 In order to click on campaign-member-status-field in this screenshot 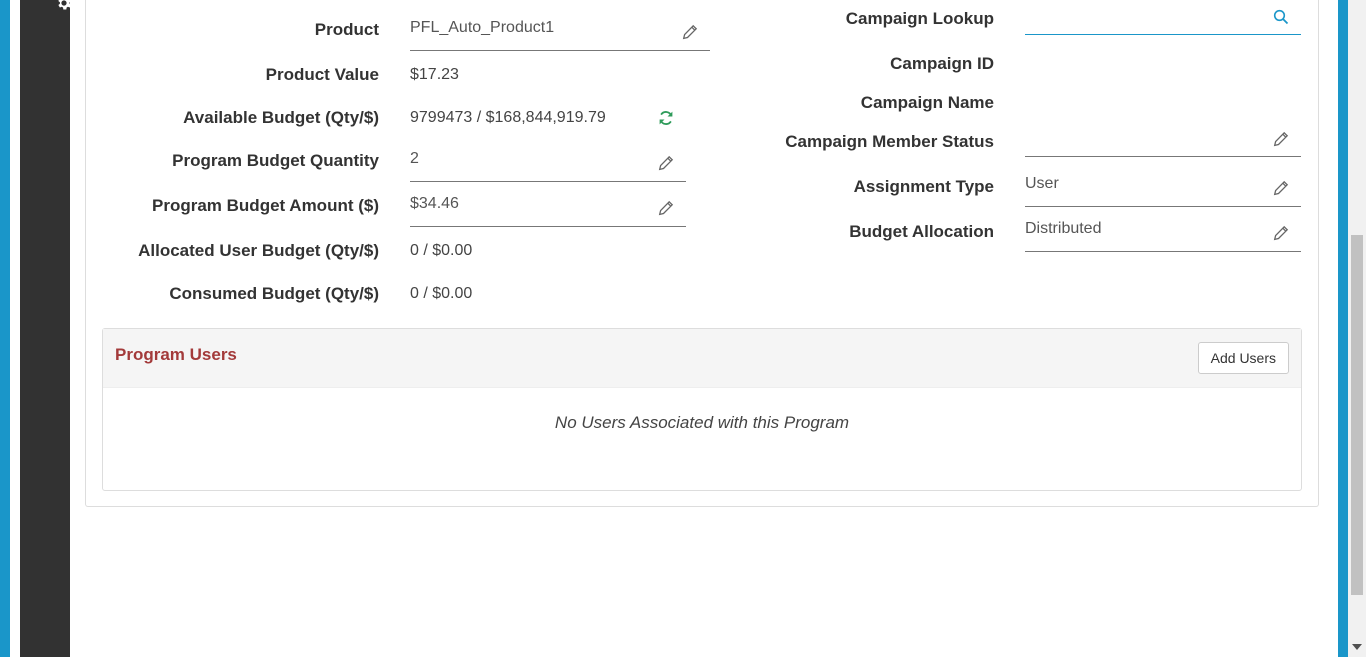, I will do `click(1163, 136)`.